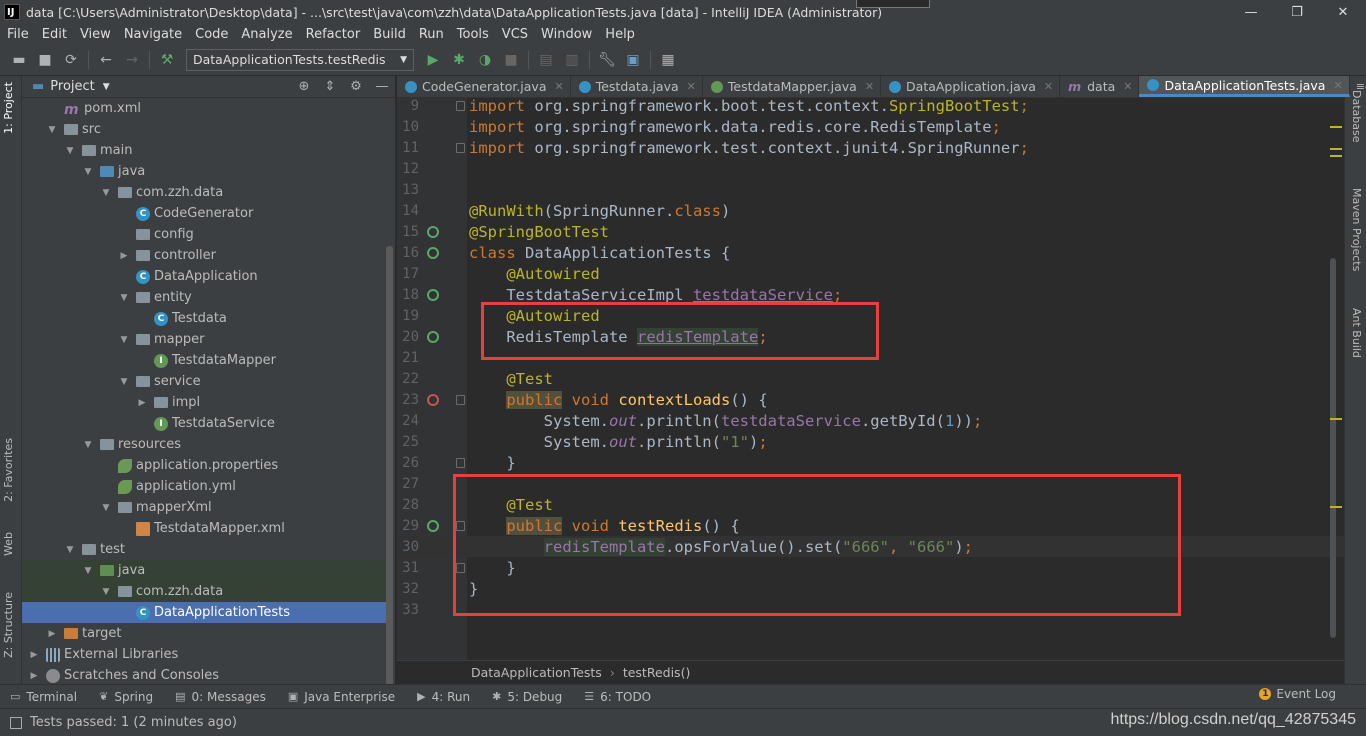 Image resolution: width=1366 pixels, height=736 pixels. What do you see at coordinates (71, 60) in the screenshot?
I see `sync-icon: ⟳` at bounding box center [71, 60].